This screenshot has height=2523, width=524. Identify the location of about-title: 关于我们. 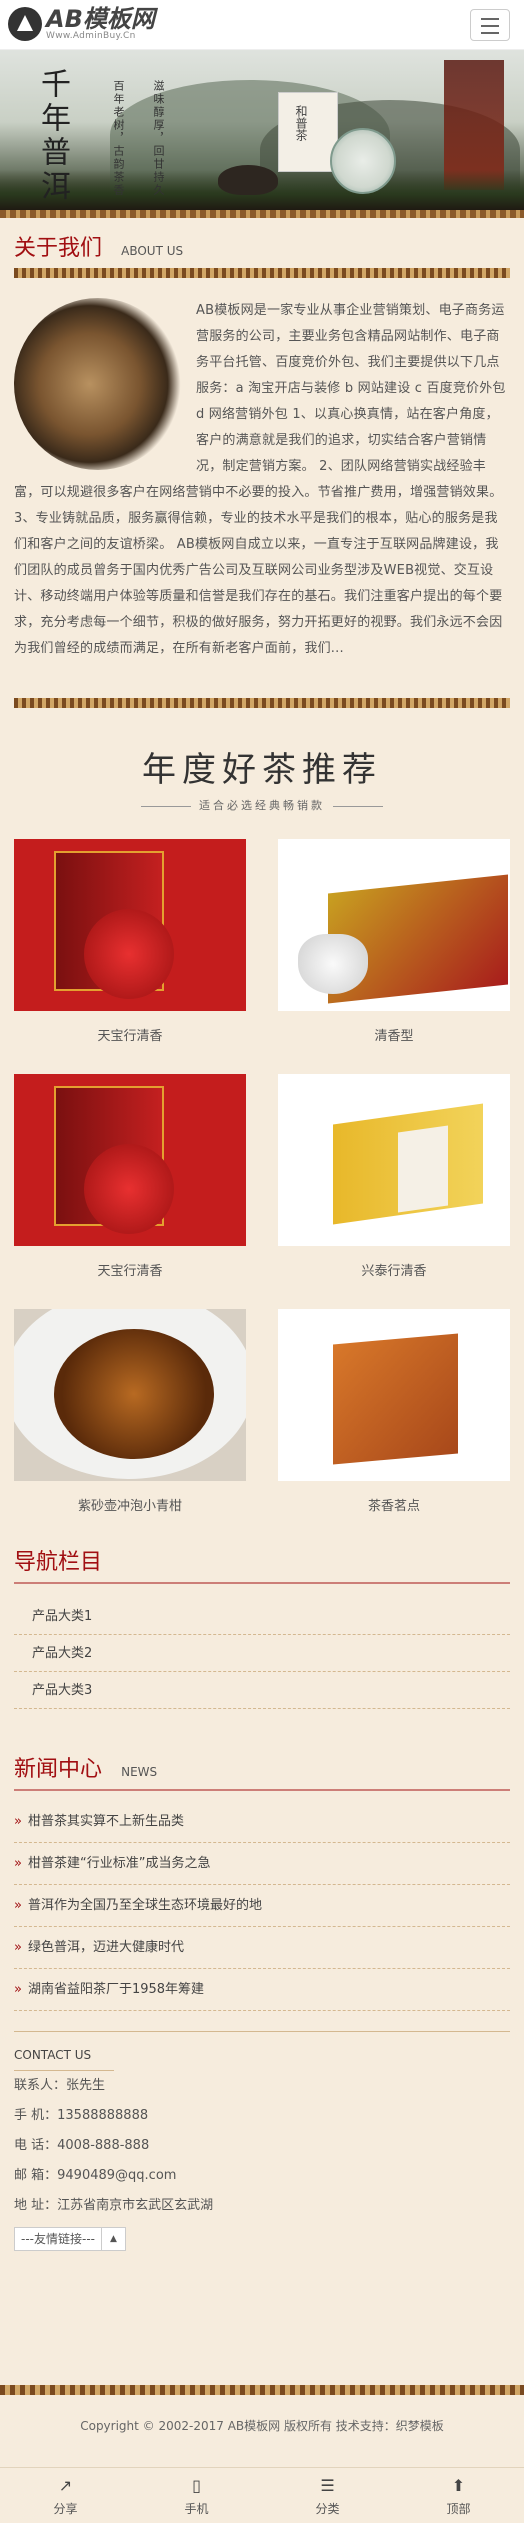
(58, 248).